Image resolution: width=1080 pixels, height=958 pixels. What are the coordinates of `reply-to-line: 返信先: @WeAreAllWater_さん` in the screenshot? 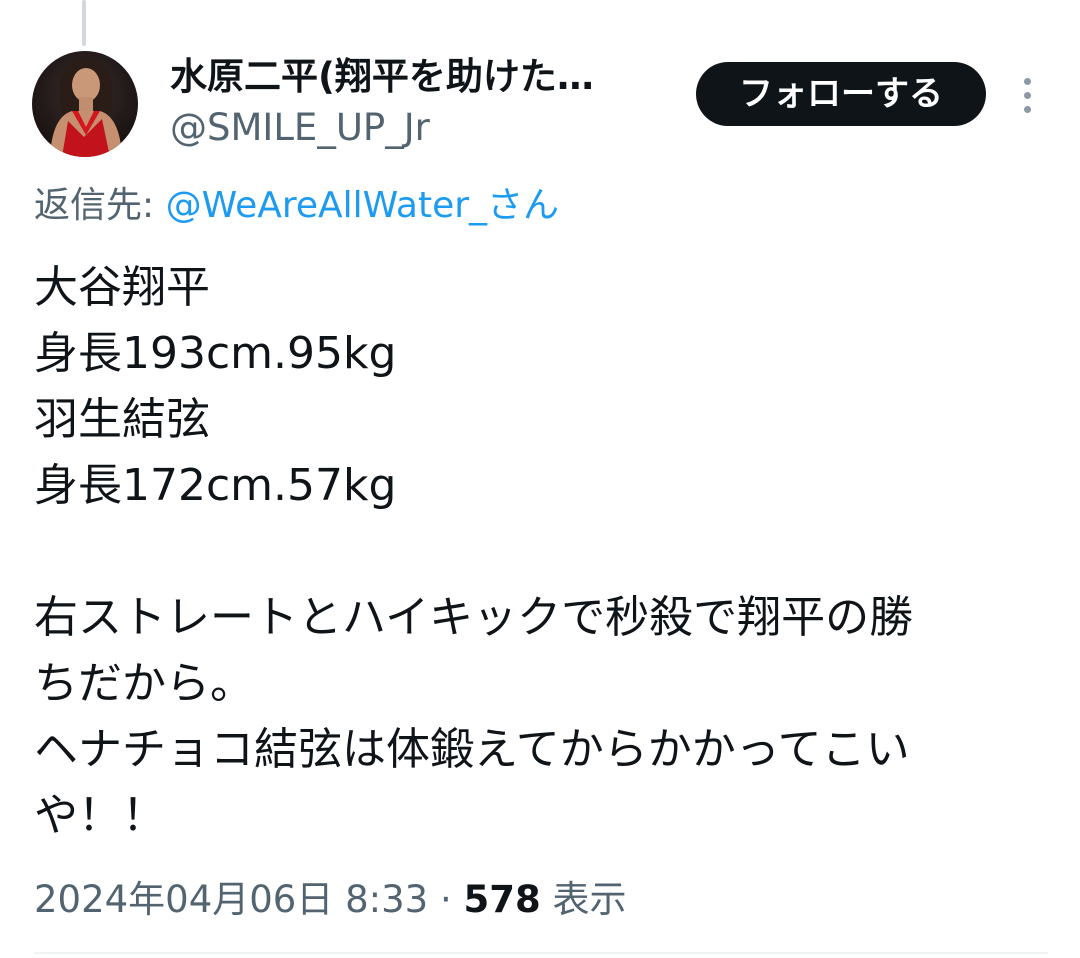 It's located at (296, 206).